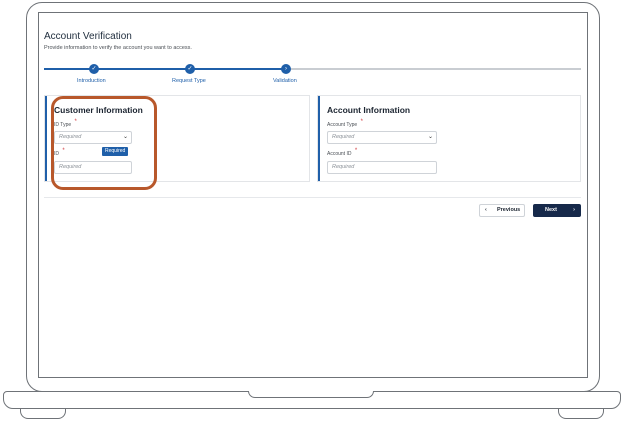  I want to click on laptop-foot-right, so click(581, 414).